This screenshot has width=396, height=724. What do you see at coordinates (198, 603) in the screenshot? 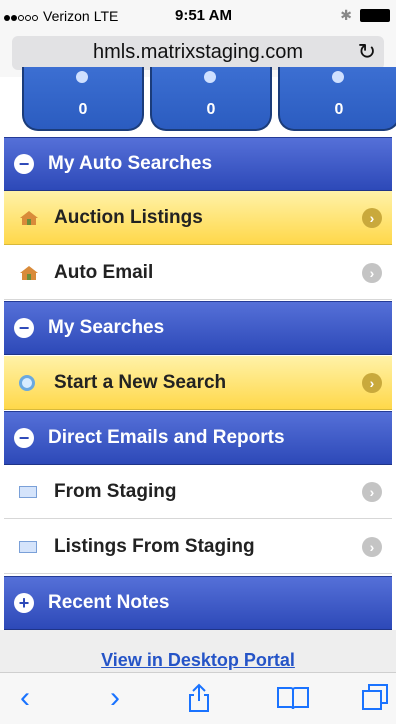
I see `section-header-recent-notes: + Recent Notes` at bounding box center [198, 603].